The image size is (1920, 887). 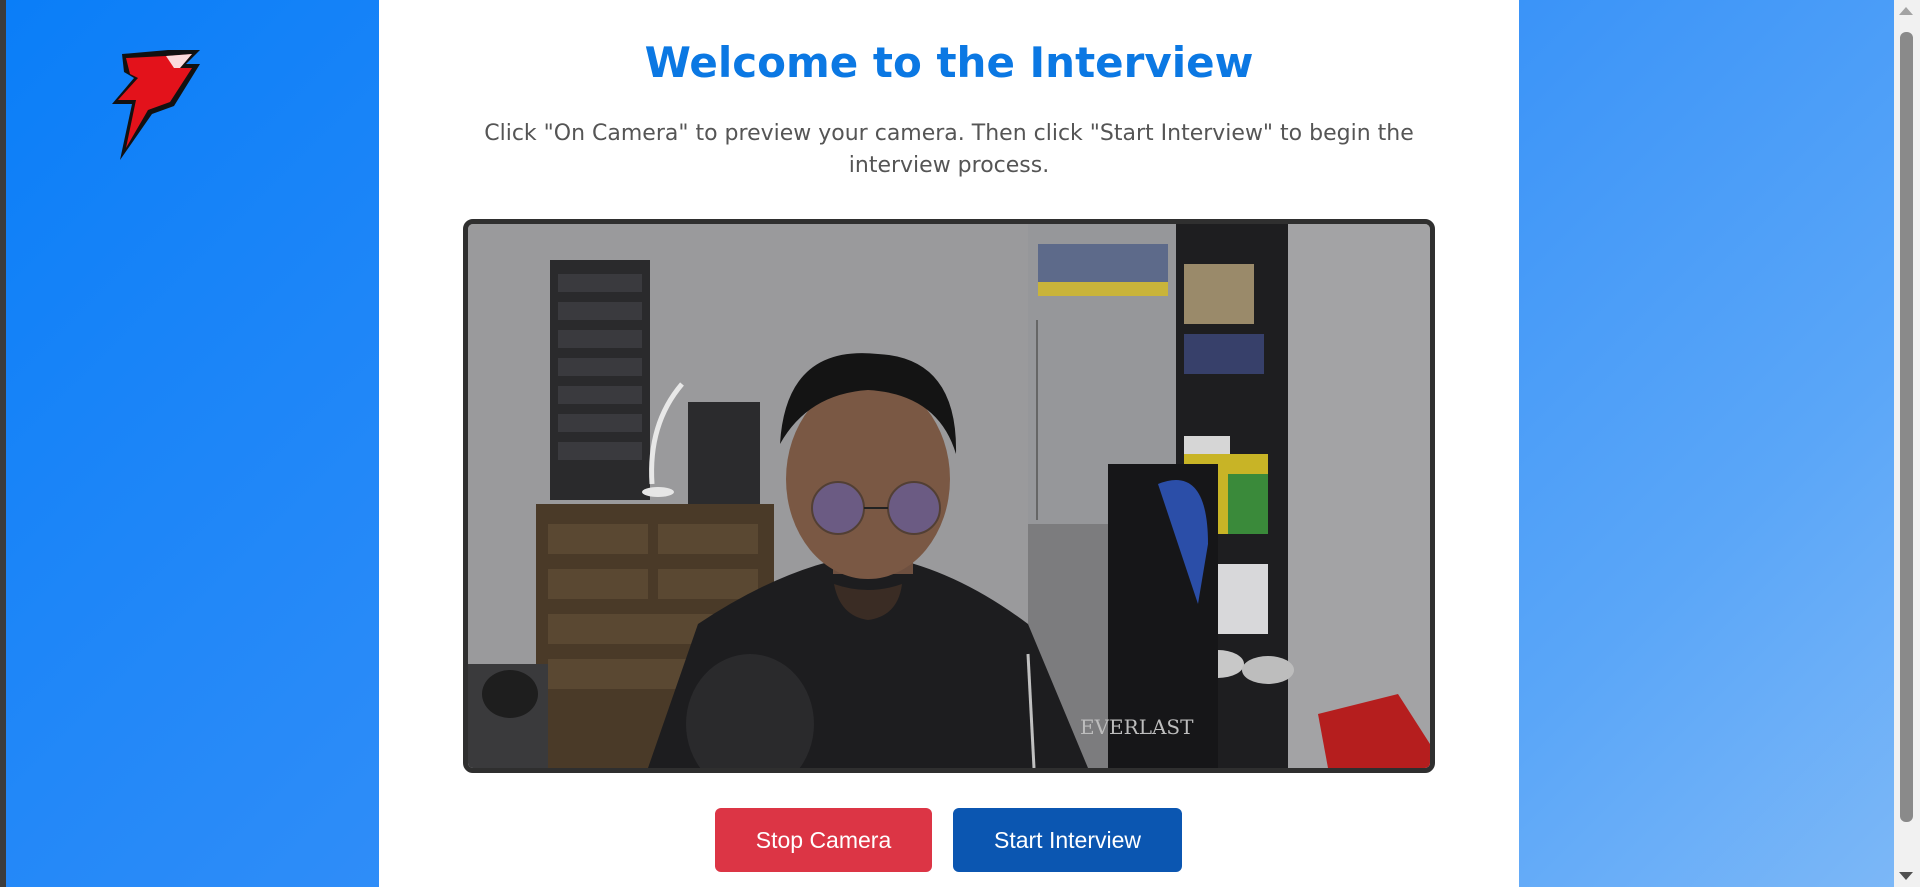 I want to click on scroll-up-arrow-icon, so click(x=1906, y=11).